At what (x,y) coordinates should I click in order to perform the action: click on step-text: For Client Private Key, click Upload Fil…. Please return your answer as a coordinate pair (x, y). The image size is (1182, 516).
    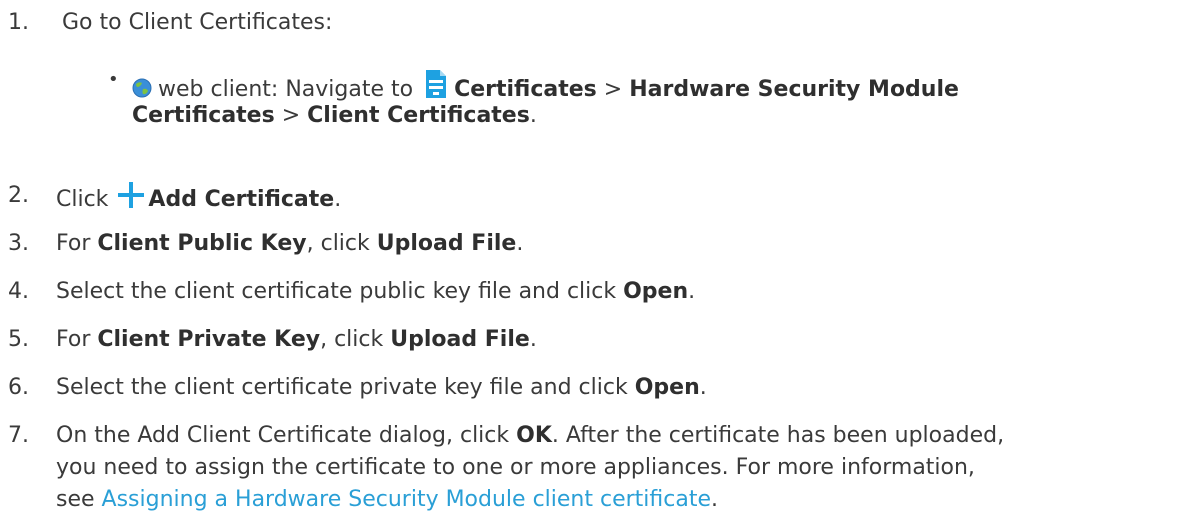
    Looking at the image, I should click on (296, 340).